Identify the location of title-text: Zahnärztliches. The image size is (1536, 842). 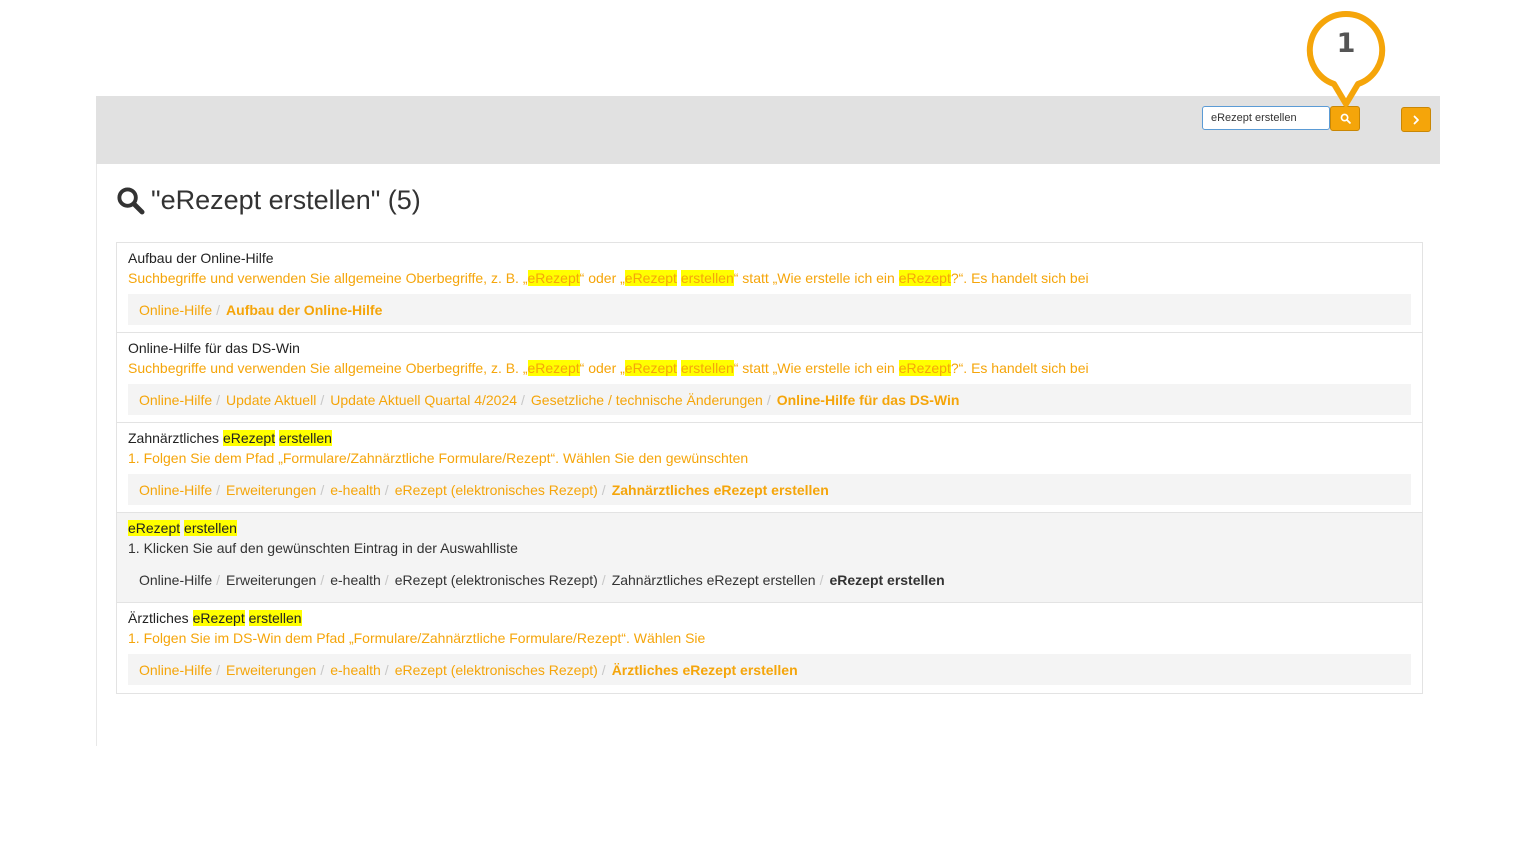
(175, 438).